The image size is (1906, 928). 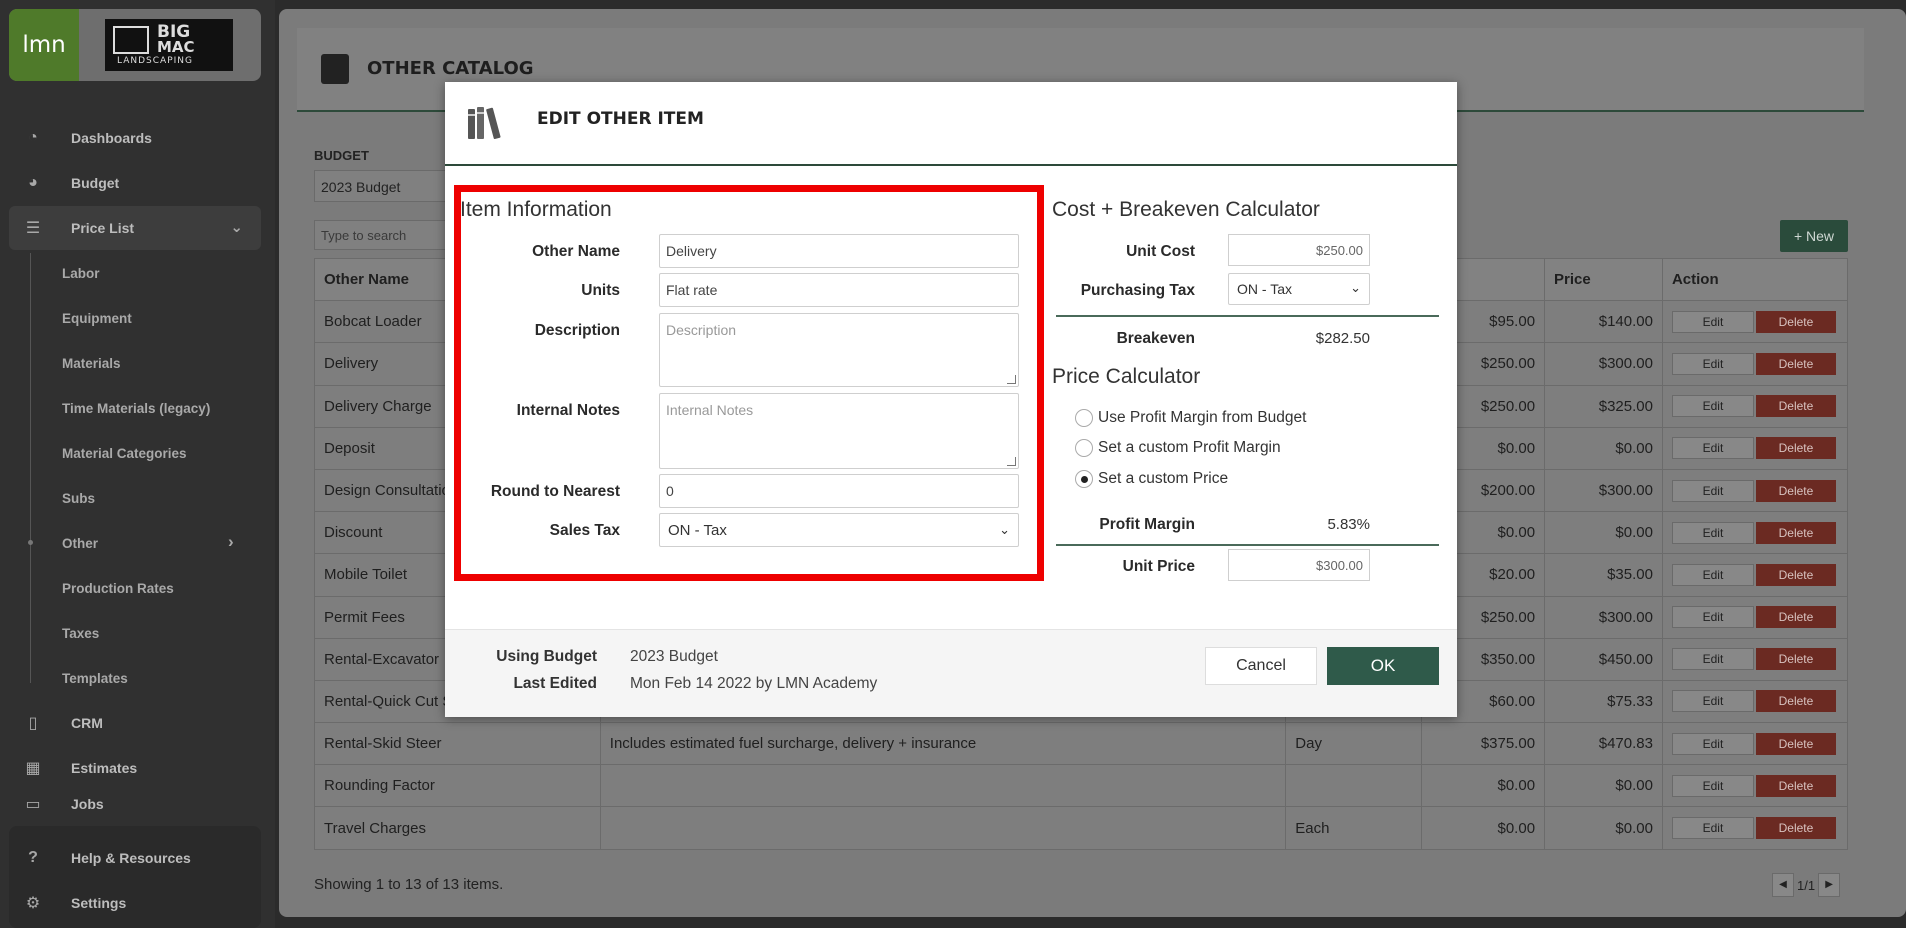 What do you see at coordinates (1261, 666) in the screenshot?
I see `cancel-button: Cancel` at bounding box center [1261, 666].